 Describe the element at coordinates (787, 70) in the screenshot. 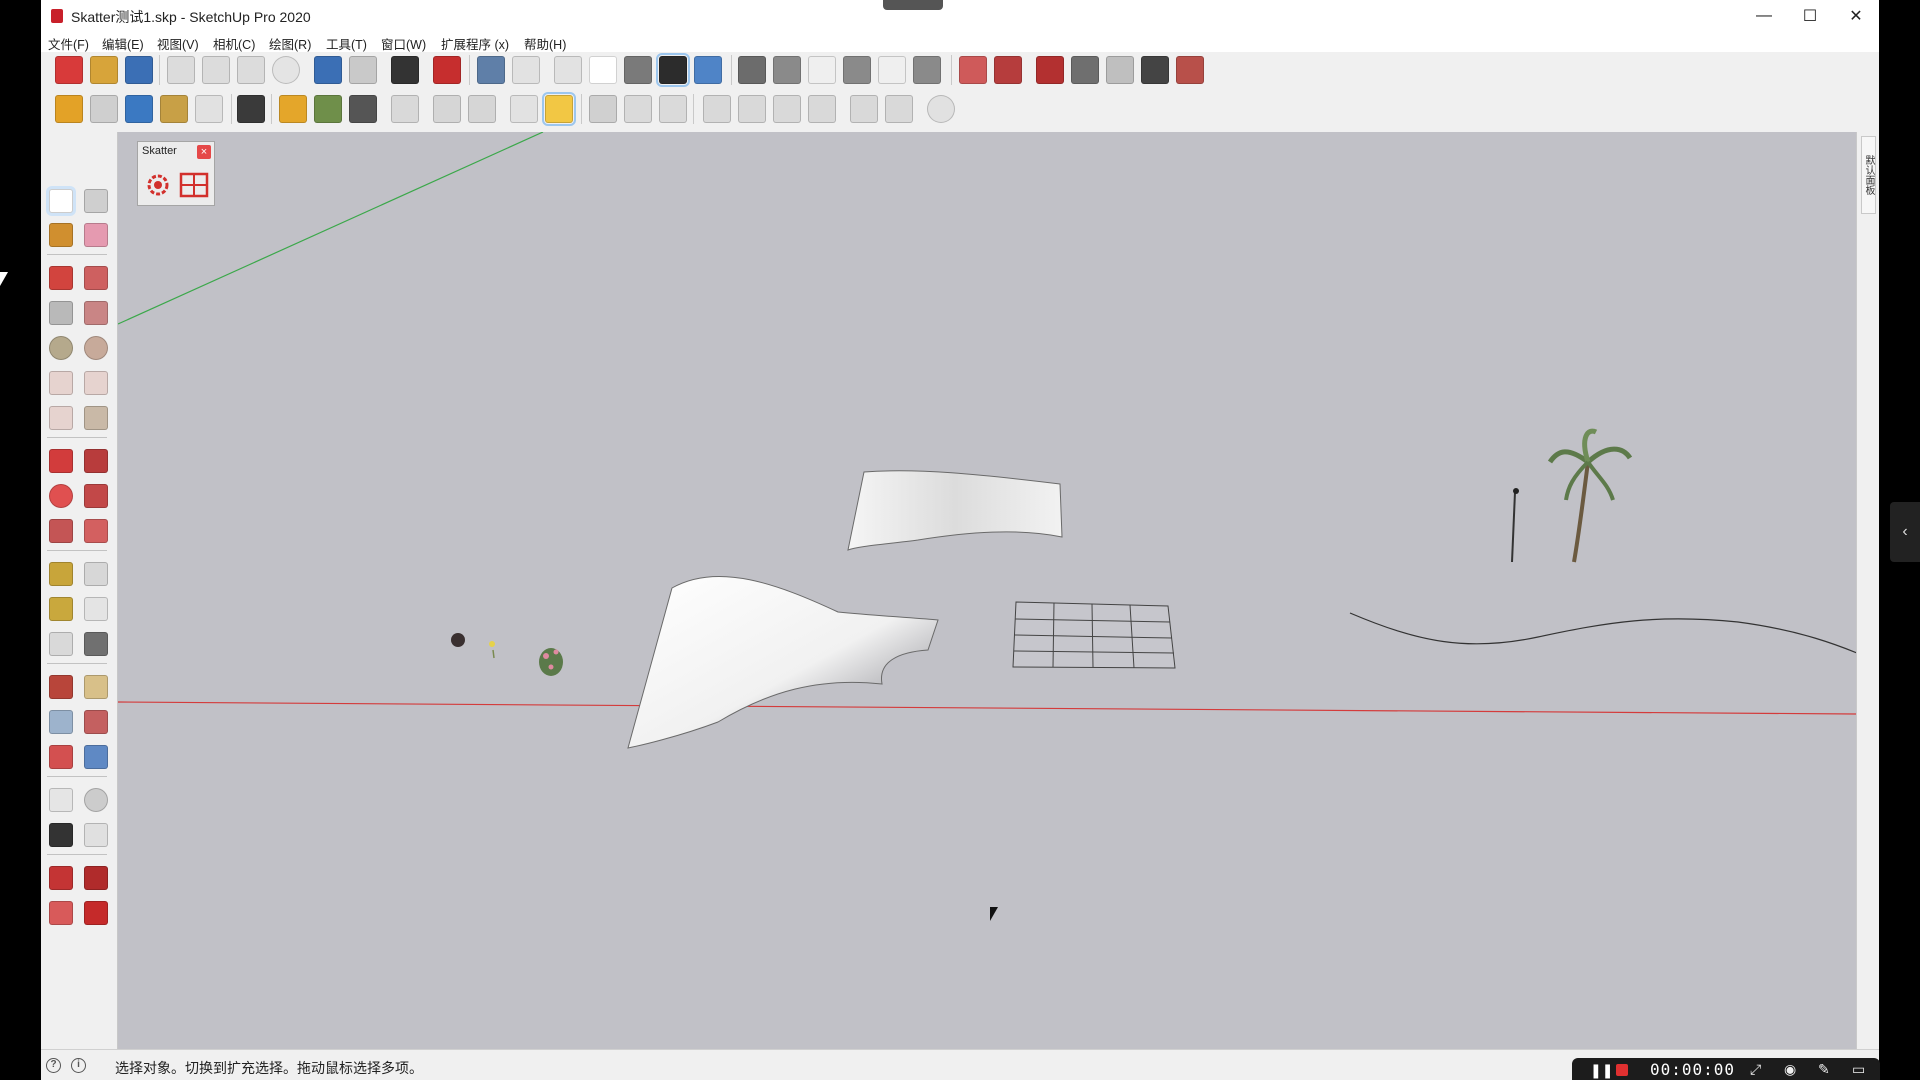

I see `top-view-icon` at that location.